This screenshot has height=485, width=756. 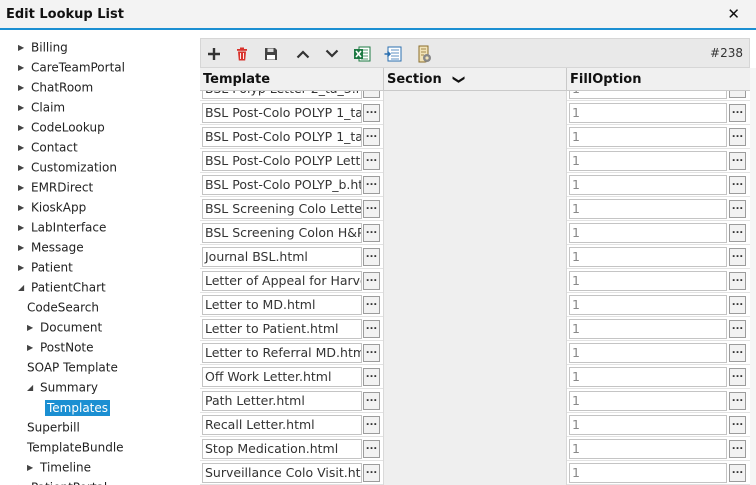 What do you see at coordinates (459, 79) in the screenshot?
I see `sort-chevron-down-icon: ❯` at bounding box center [459, 79].